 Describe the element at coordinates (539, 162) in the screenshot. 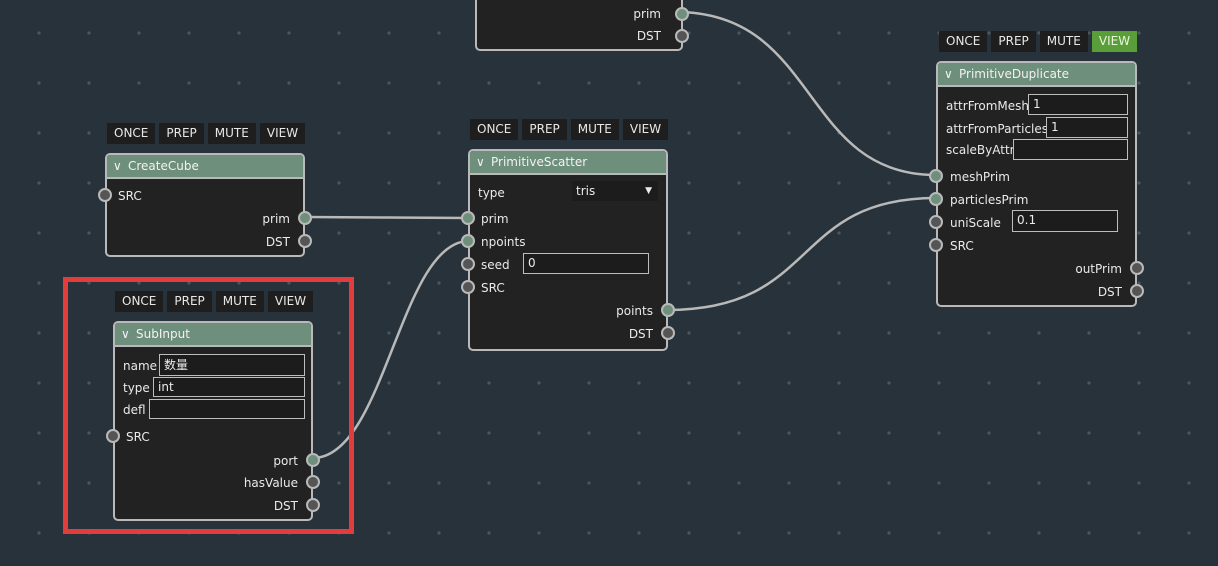

I see `primitive-scatter-title: PrimitiveScatter` at that location.